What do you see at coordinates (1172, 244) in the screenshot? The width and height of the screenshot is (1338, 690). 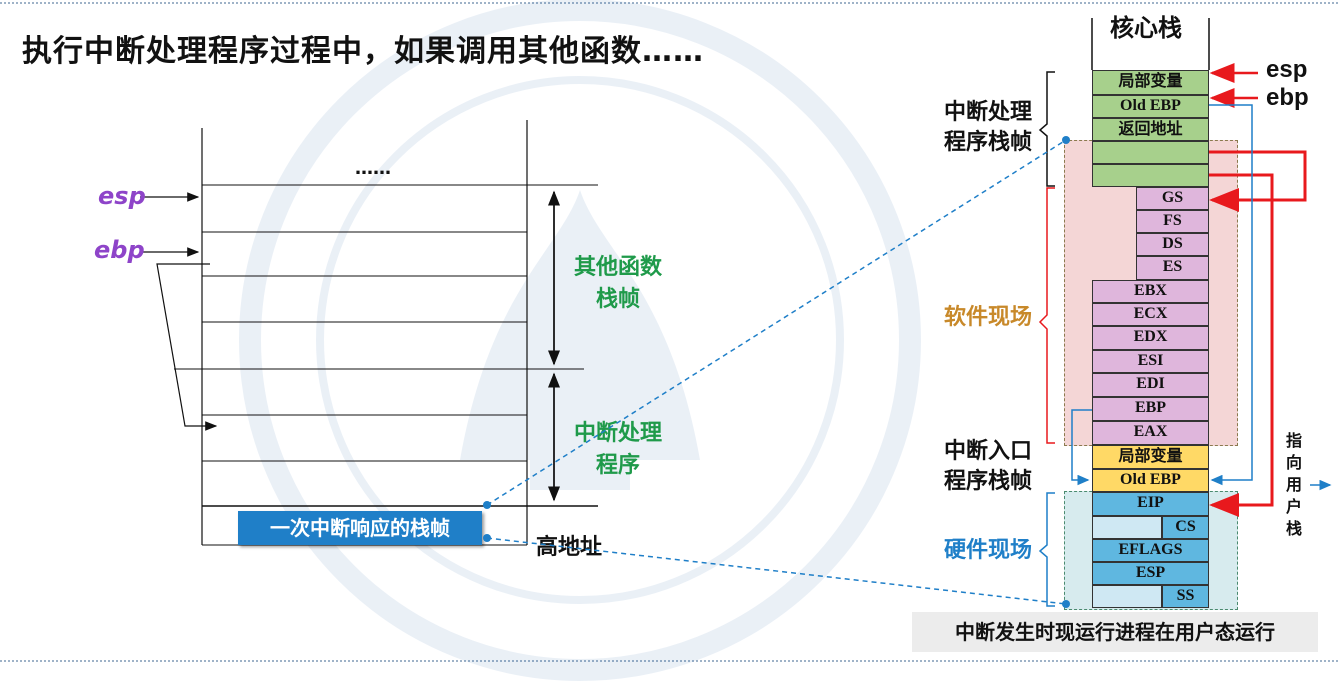 I see `cell-ds: DS` at bounding box center [1172, 244].